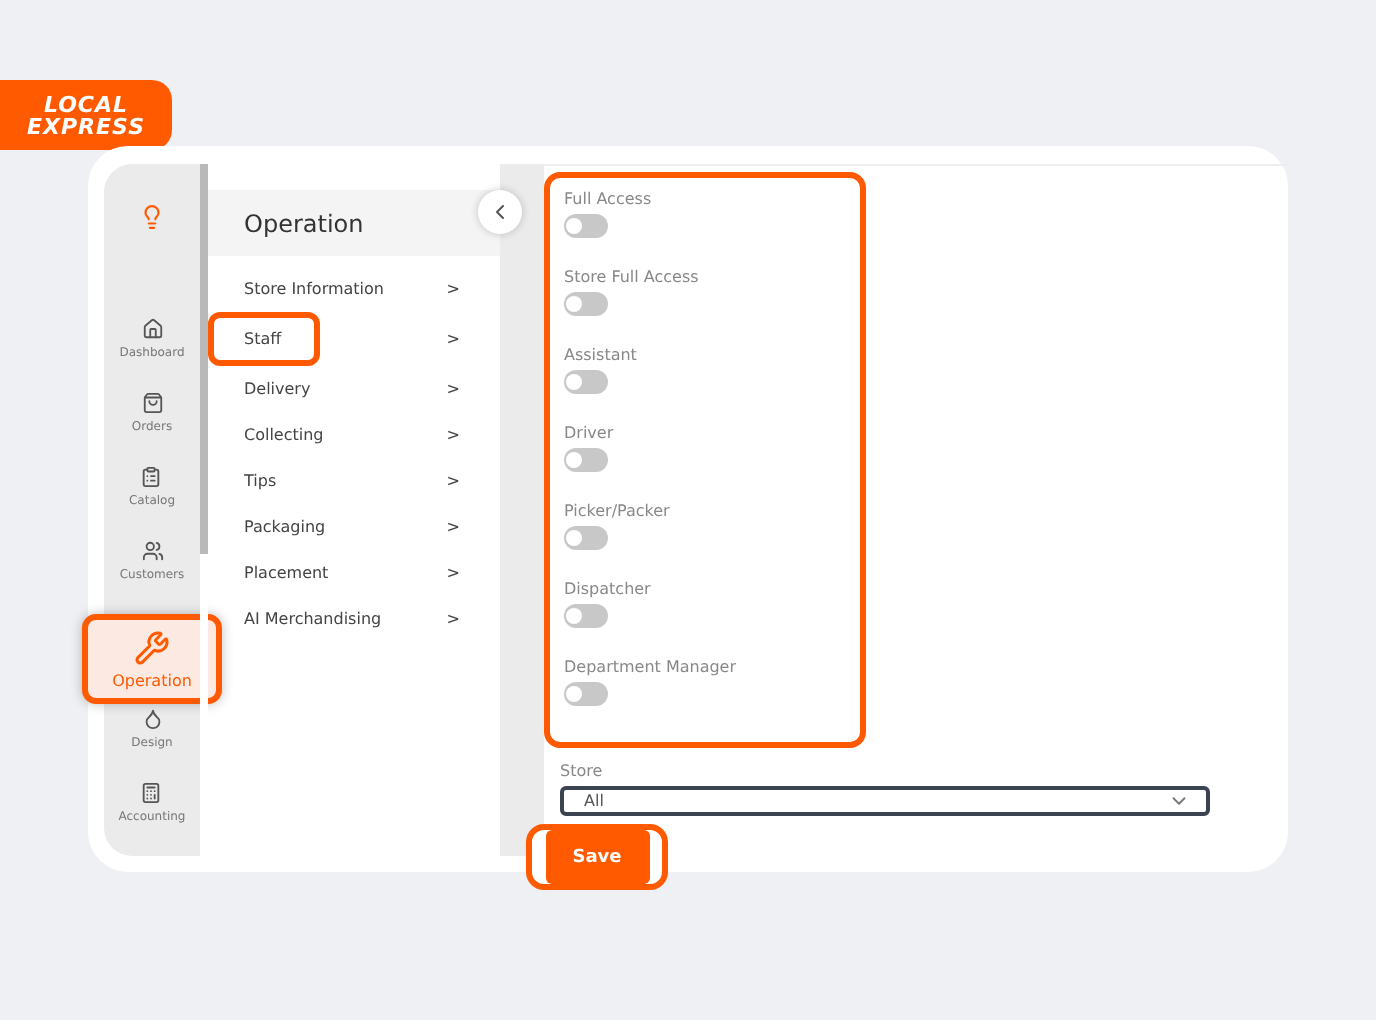  What do you see at coordinates (632, 277) in the screenshot?
I see `toggle-label: Store Full Access` at bounding box center [632, 277].